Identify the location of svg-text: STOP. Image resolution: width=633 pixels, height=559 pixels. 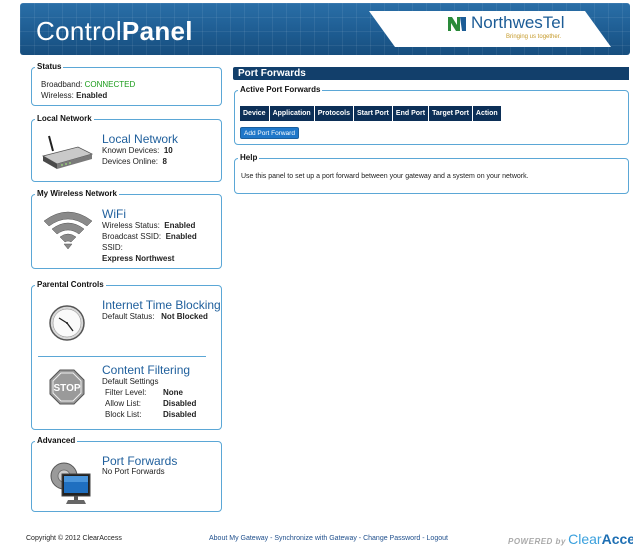
(66, 388).